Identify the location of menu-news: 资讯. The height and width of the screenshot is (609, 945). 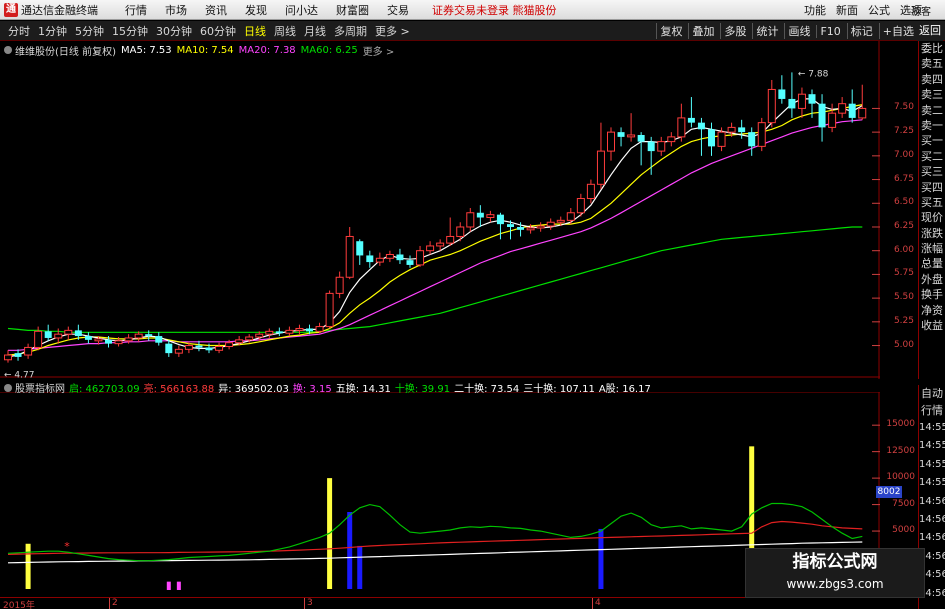
(216, 10).